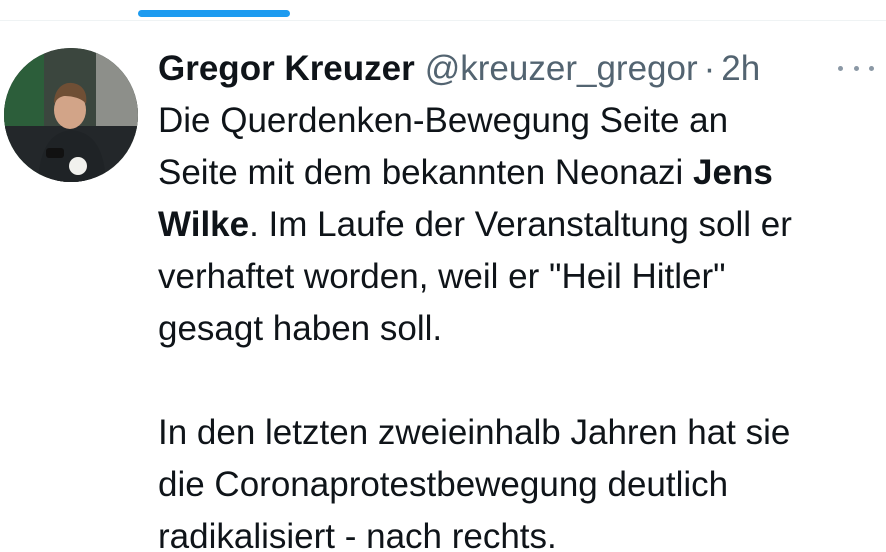 The width and height of the screenshot is (886, 552). Describe the element at coordinates (204, 224) in the screenshot. I see `bold-name-run: Wilke` at that location.